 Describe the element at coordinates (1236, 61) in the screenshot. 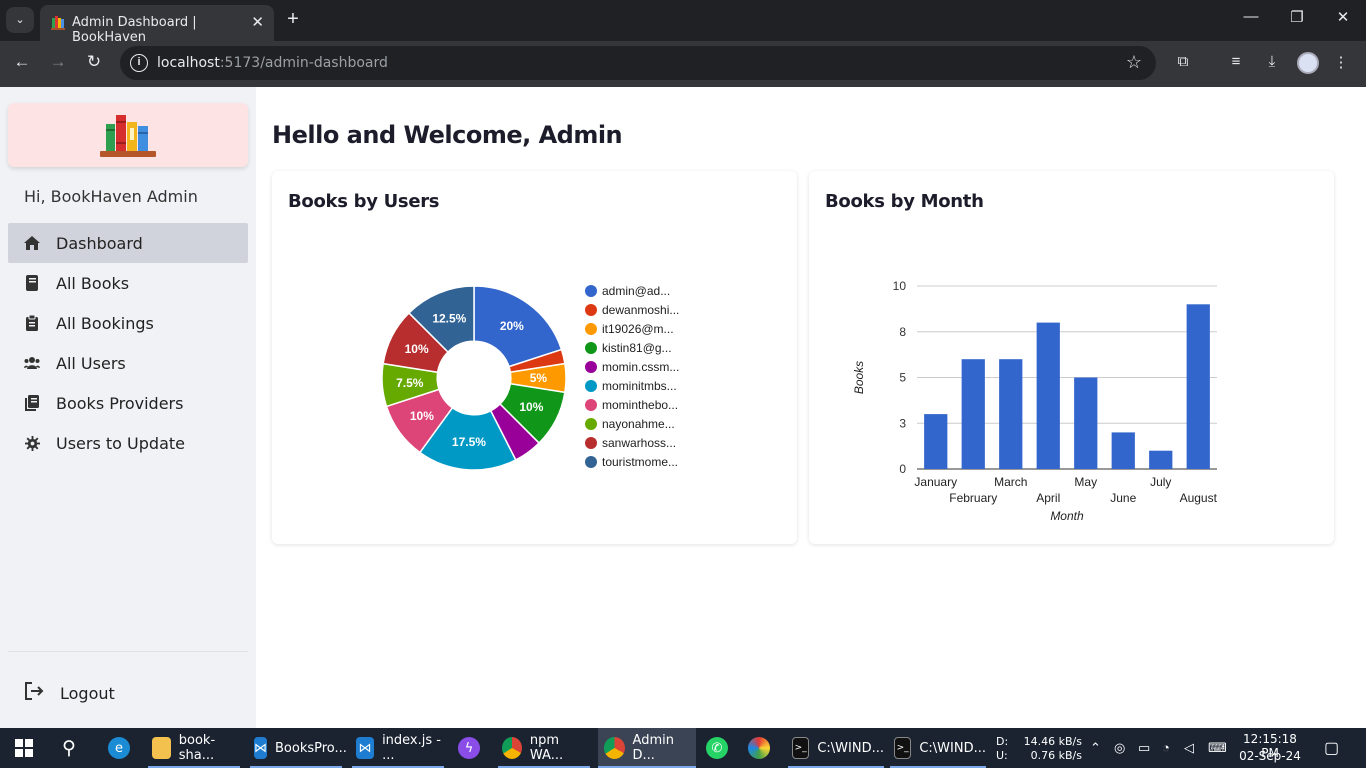

I see `media-control-icon: ≡` at that location.